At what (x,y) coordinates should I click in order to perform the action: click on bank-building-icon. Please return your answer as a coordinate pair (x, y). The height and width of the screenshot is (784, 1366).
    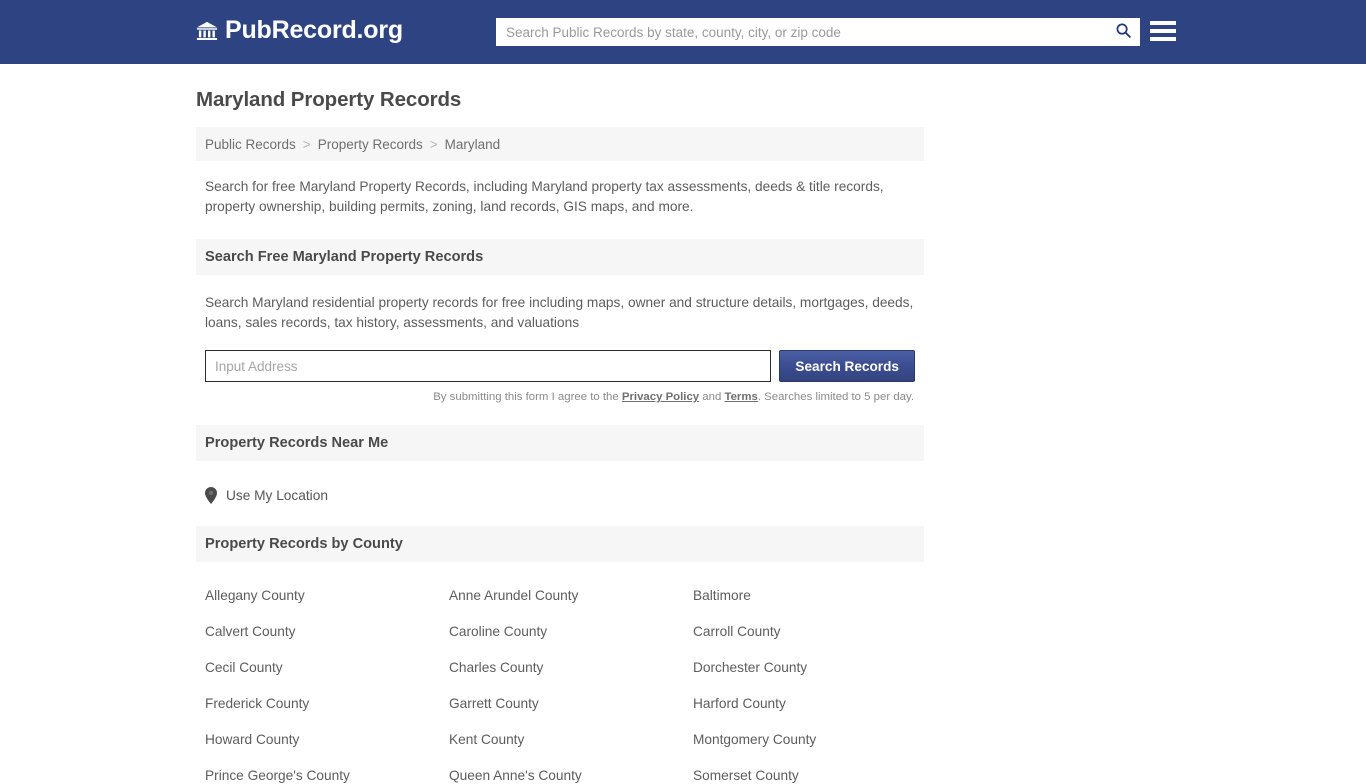
    Looking at the image, I should click on (207, 31).